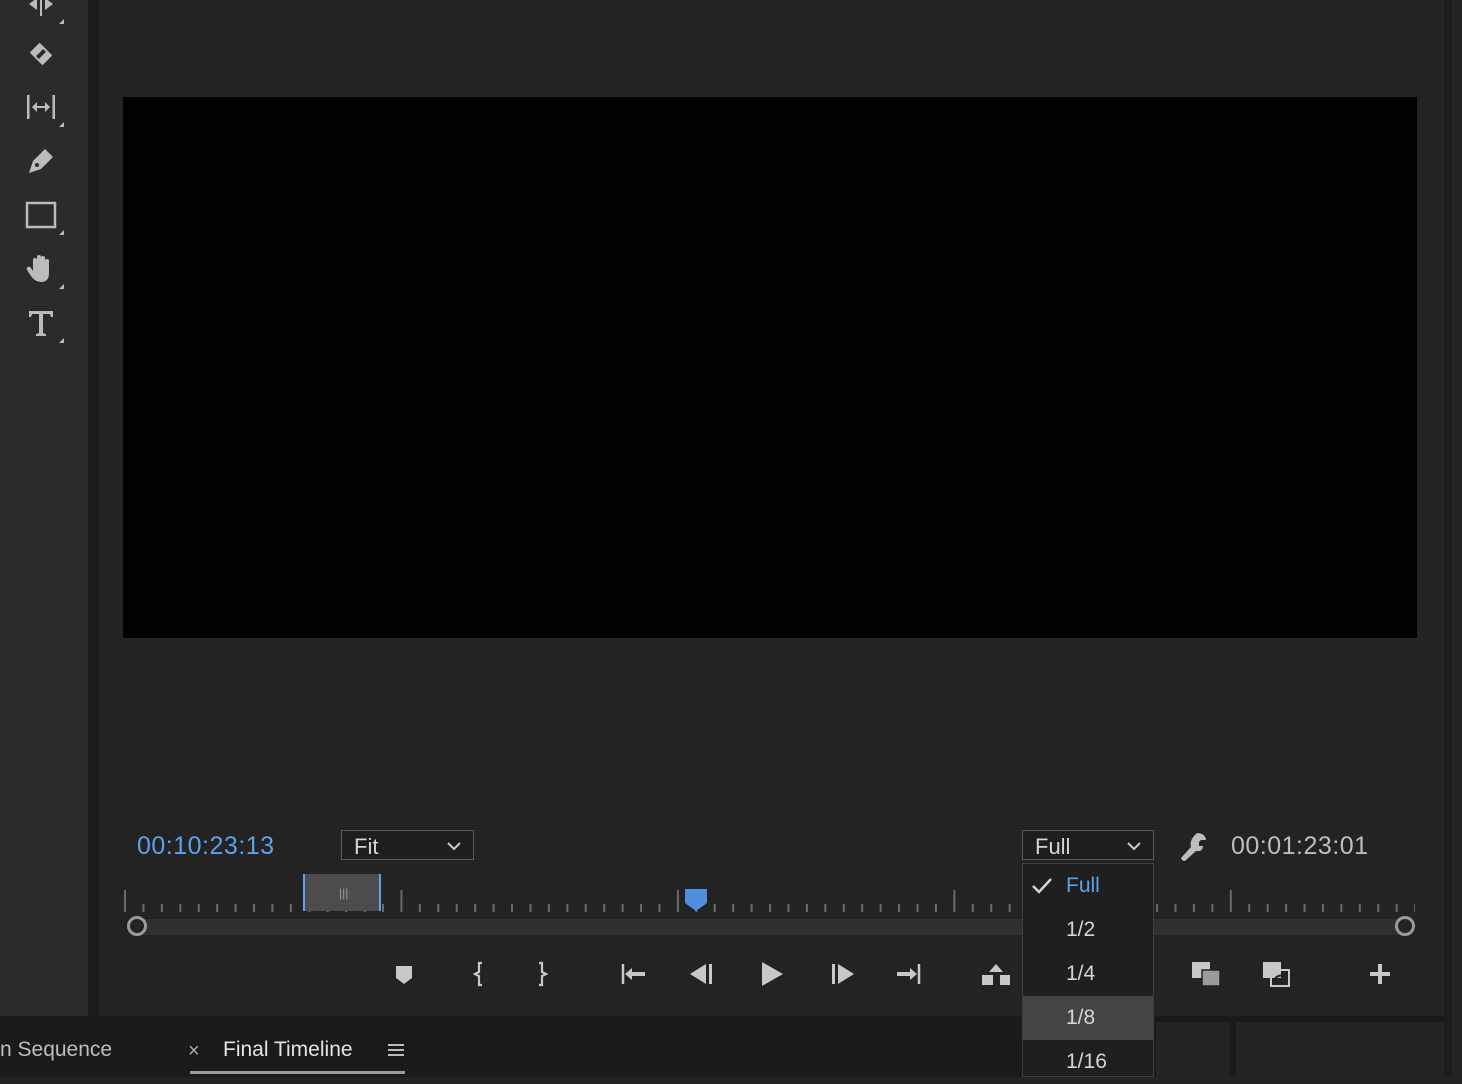  Describe the element at coordinates (37, 268) in the screenshot. I see `hand-tool-icon` at that location.